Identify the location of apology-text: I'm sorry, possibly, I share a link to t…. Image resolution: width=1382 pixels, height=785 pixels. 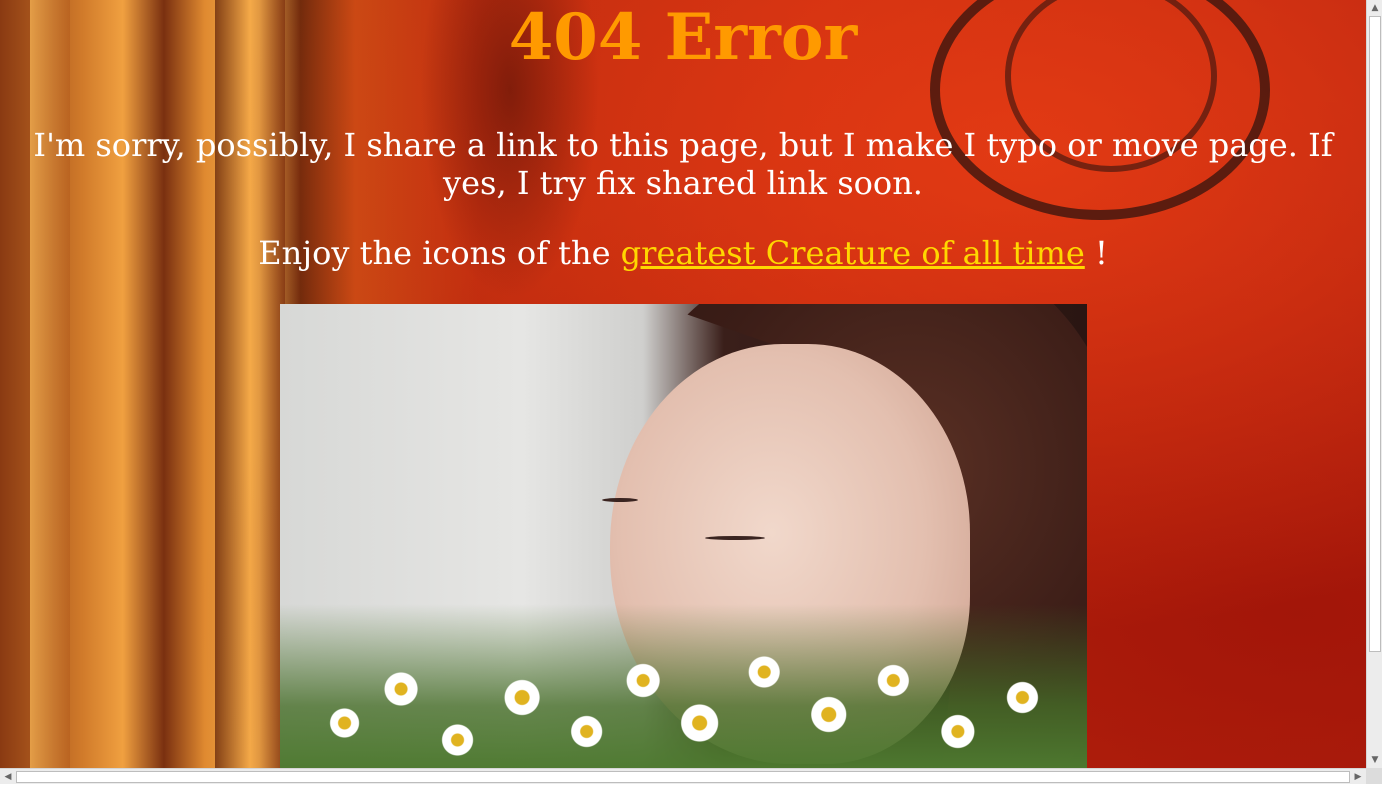
(683, 164).